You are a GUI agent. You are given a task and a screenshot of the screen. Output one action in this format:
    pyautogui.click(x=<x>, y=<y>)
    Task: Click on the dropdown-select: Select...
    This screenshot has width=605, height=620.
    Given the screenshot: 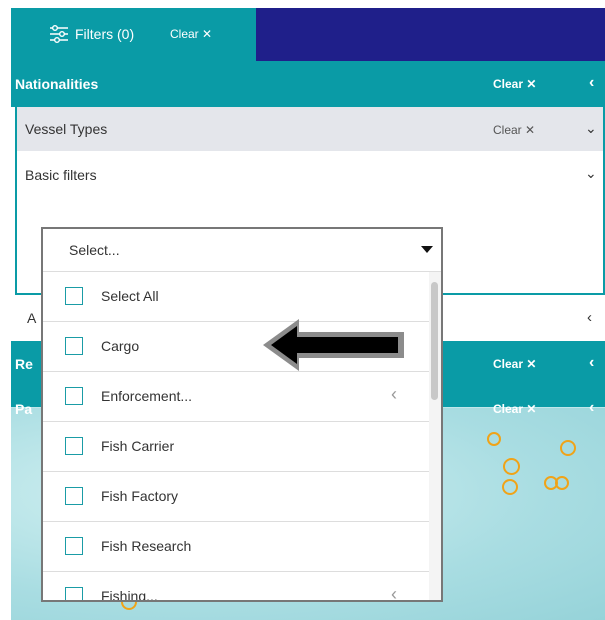 What is the action you would take?
    pyautogui.click(x=242, y=250)
    